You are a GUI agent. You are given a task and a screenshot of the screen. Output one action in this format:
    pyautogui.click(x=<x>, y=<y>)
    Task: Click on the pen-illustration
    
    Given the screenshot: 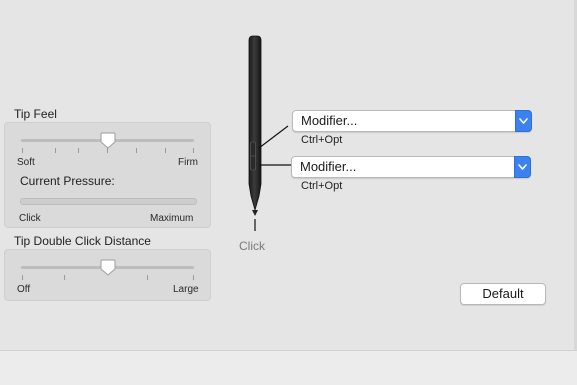 What is the action you would take?
    pyautogui.click(x=269, y=133)
    